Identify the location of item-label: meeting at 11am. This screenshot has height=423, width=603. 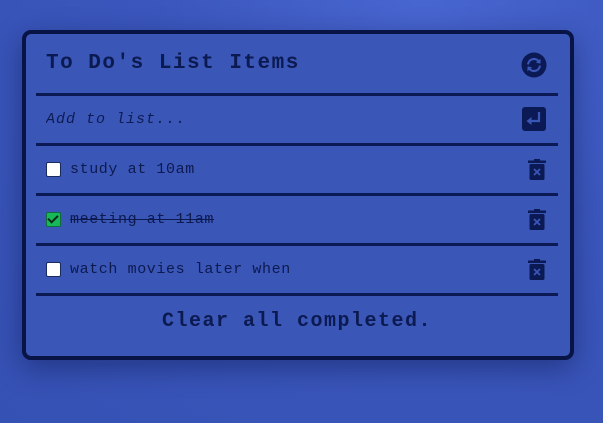
(142, 219).